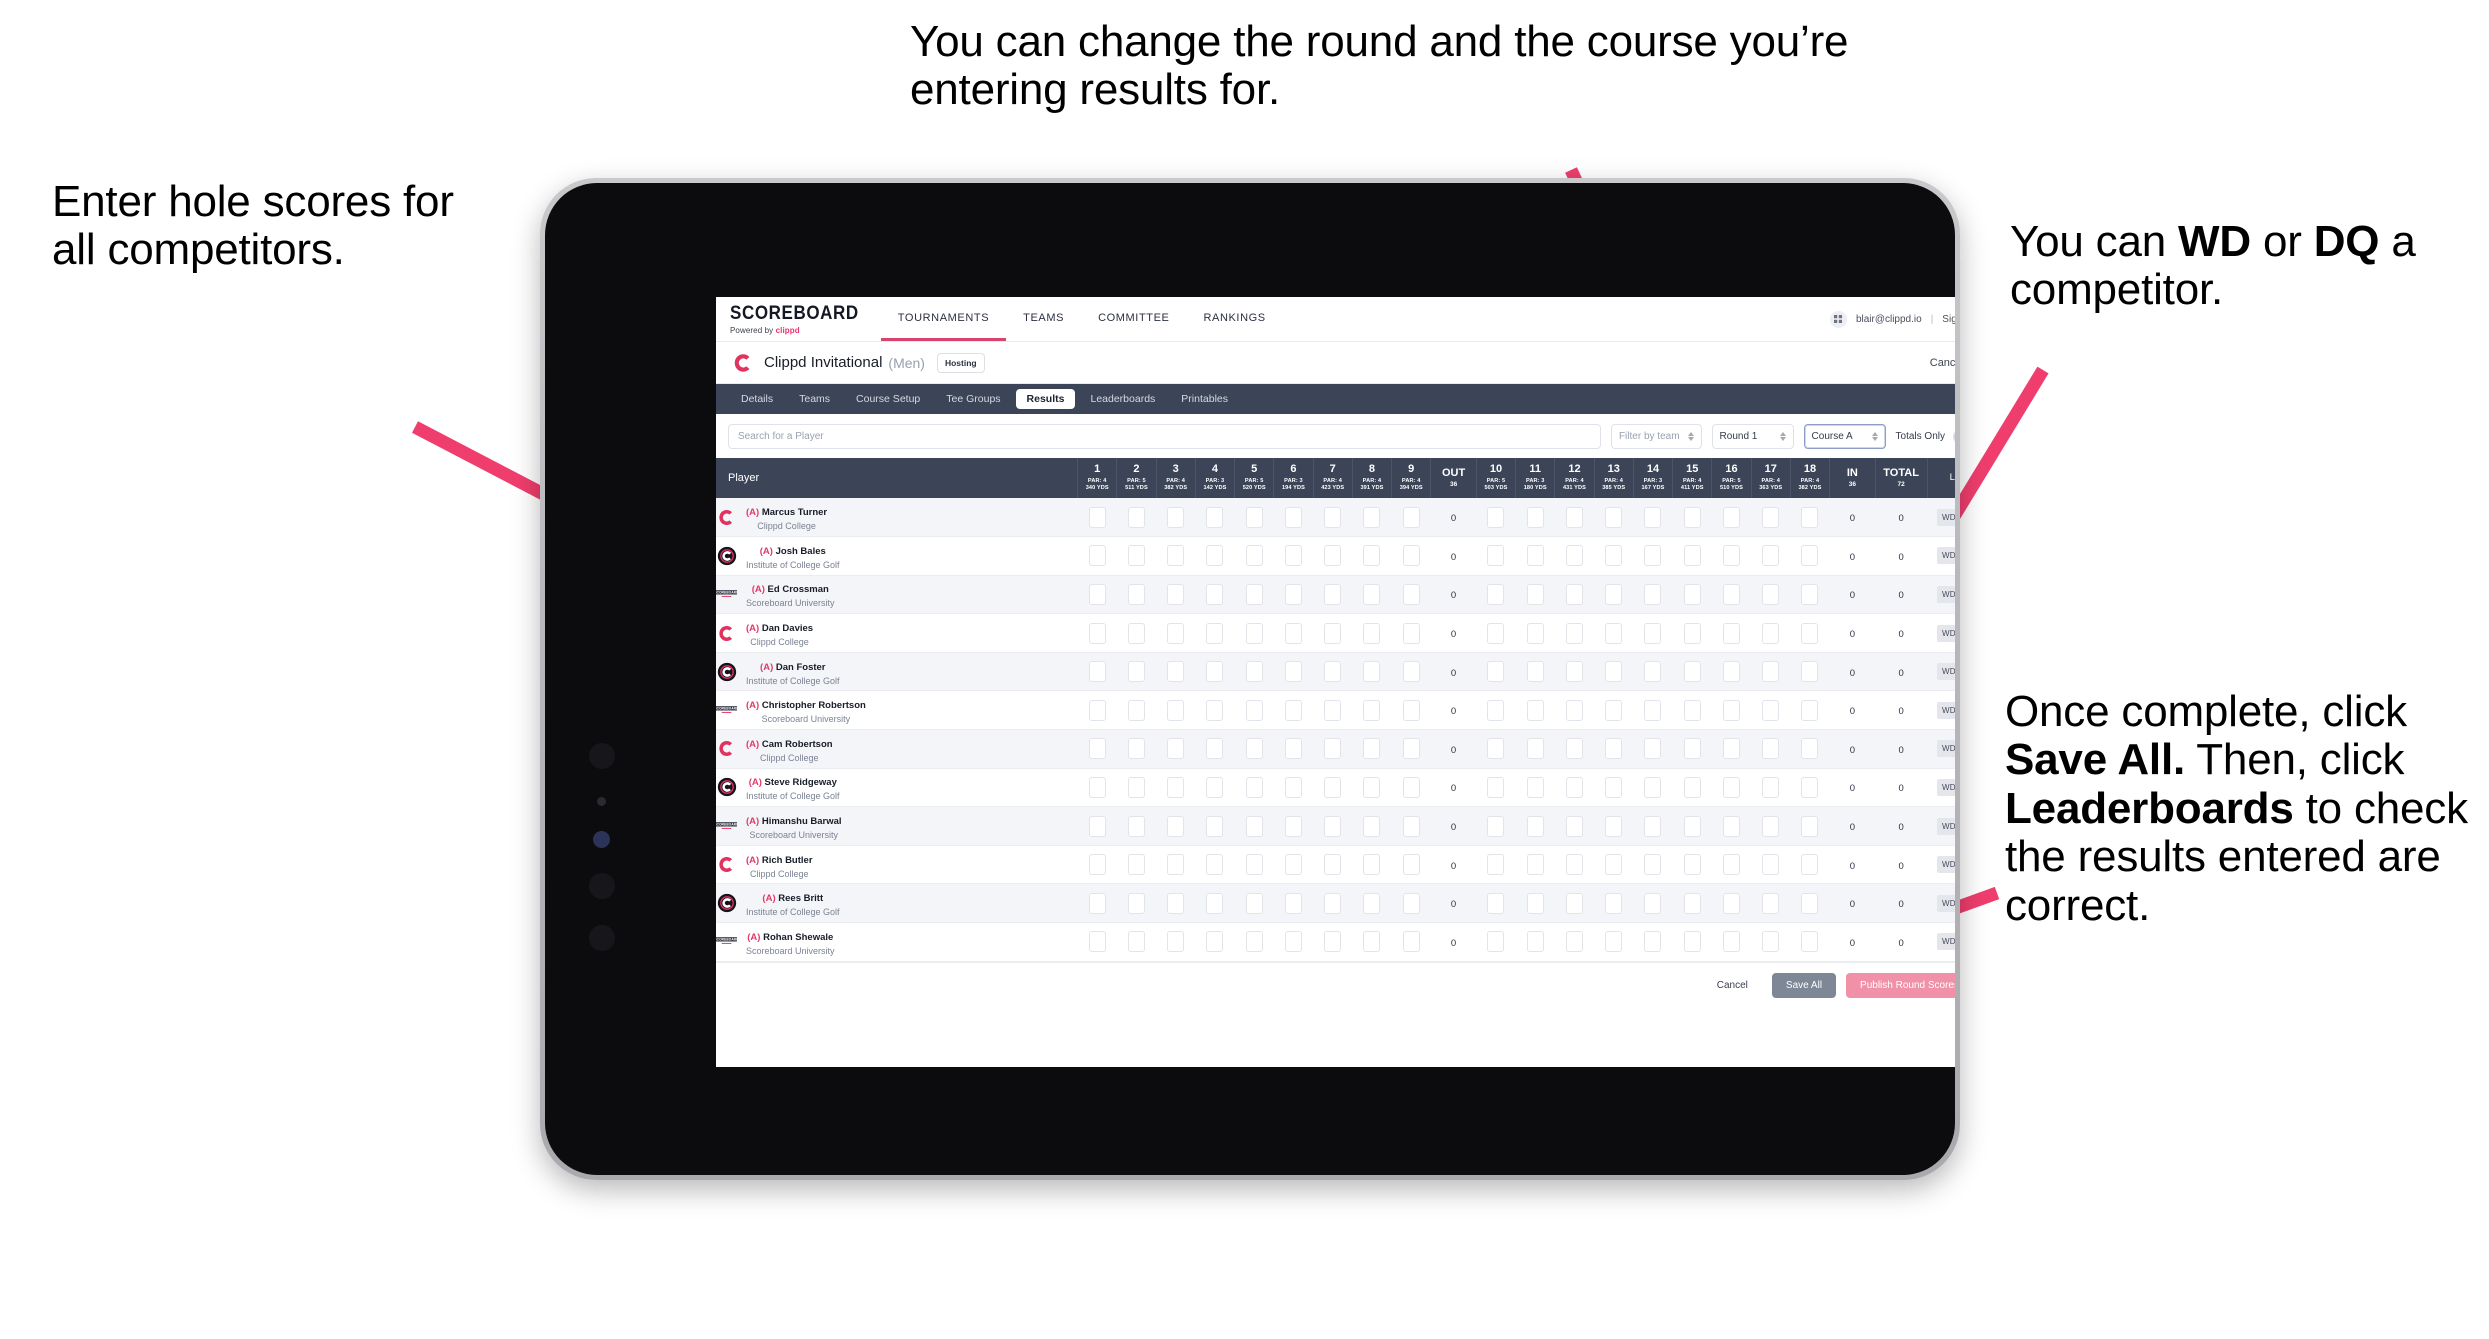 The height and width of the screenshot is (1339, 2489). What do you see at coordinates (1045, 399) in the screenshot?
I see `tab-results: Results` at bounding box center [1045, 399].